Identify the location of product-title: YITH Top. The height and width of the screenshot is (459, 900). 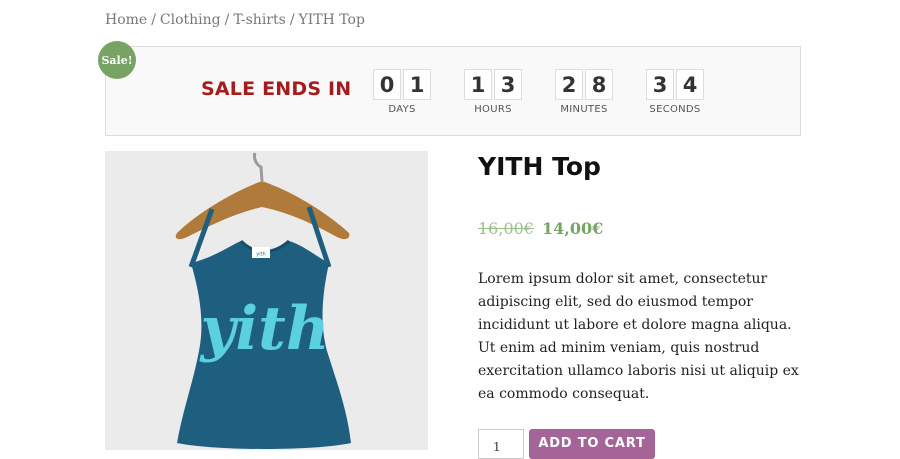
(539, 166).